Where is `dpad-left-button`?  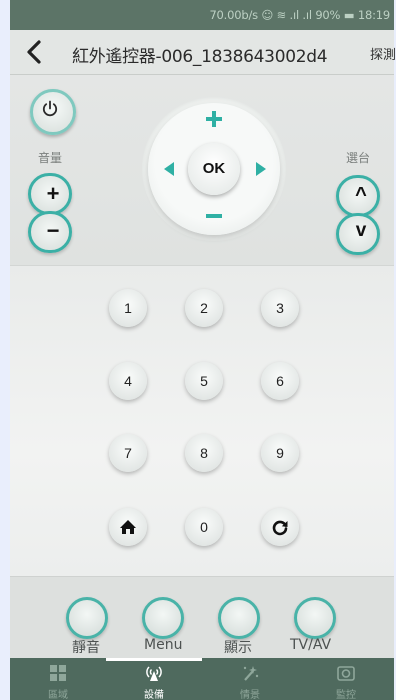
dpad-left-button is located at coordinates (170, 169).